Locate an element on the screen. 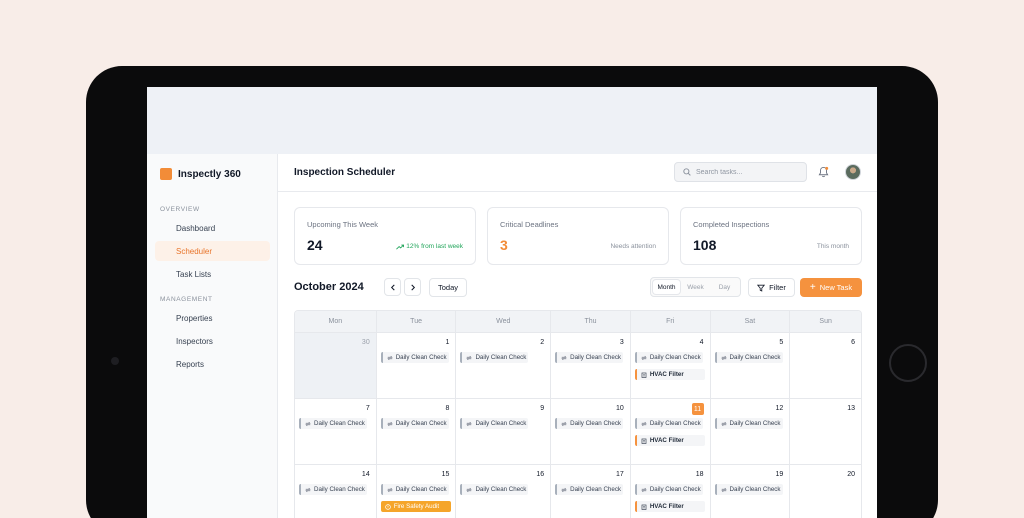 The width and height of the screenshot is (1024, 518). search-input is located at coordinates (746, 172).